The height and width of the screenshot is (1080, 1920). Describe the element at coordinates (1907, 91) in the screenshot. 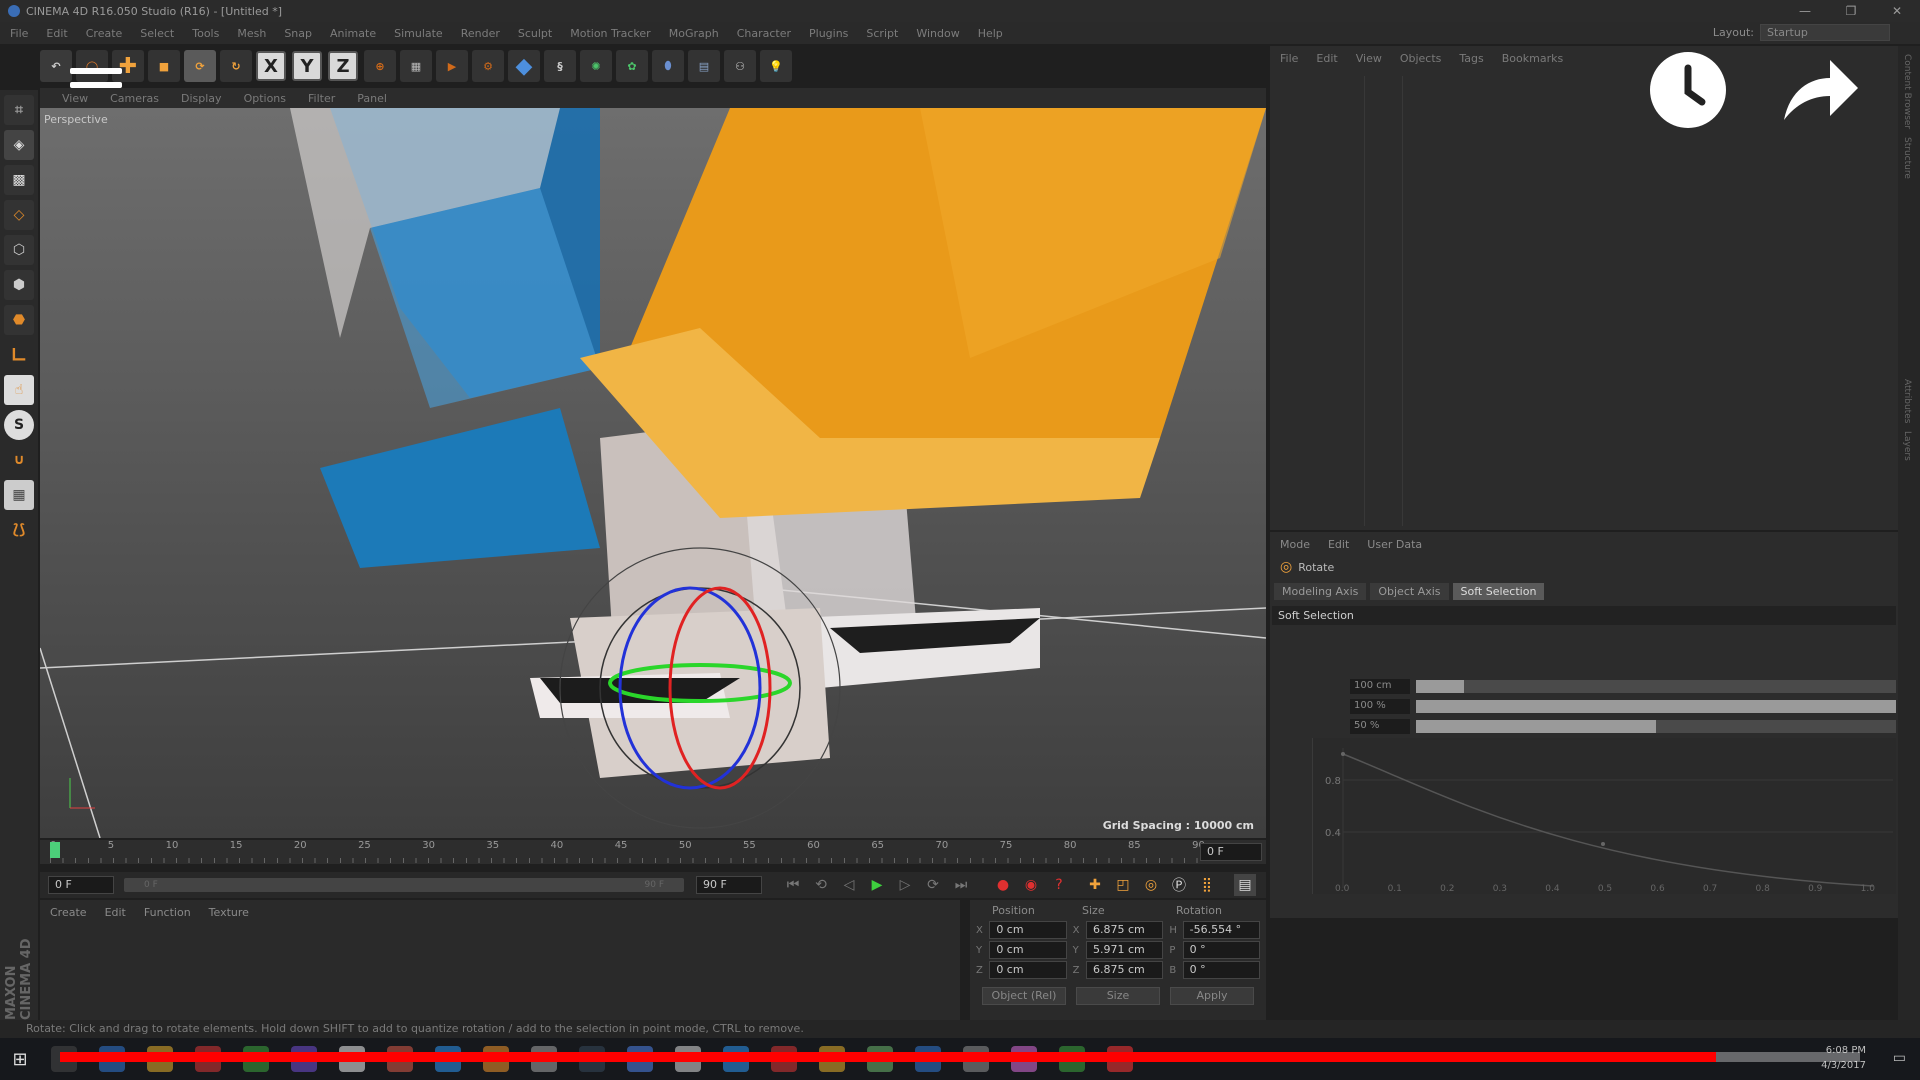

I see `tab-content-browser: Content Browser` at that location.